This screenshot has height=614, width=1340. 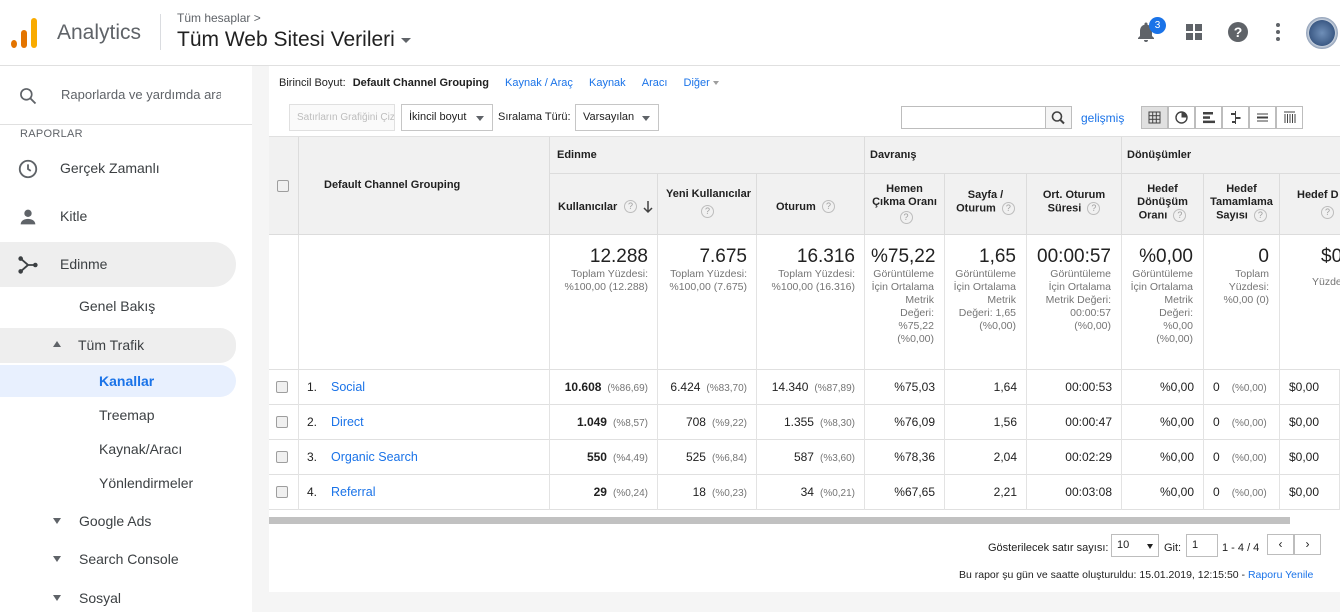 I want to click on sidebar-item-search-console: Search Console, so click(x=118, y=559).